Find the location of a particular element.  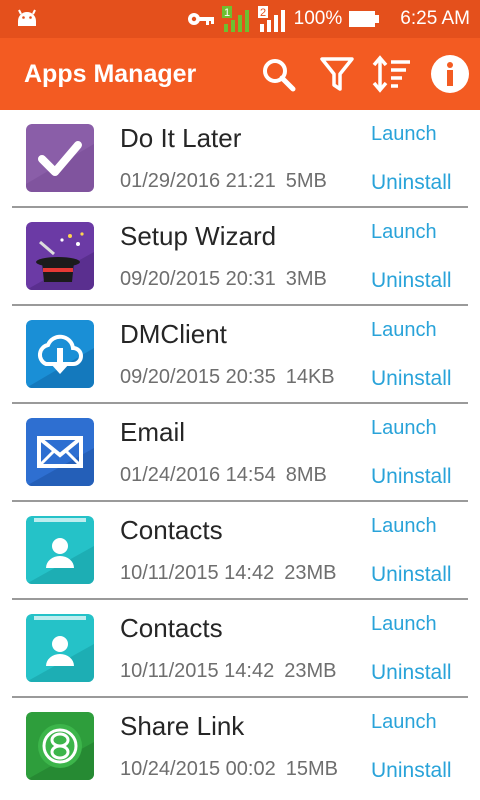

sim2-label: 2 is located at coordinates (263, 13).